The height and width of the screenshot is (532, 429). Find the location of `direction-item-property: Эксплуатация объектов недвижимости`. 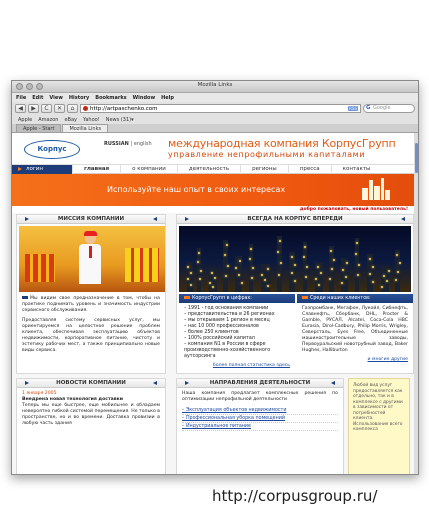

direction-item-property: Эксплуатация объектов недвижимости is located at coordinates (260, 411).